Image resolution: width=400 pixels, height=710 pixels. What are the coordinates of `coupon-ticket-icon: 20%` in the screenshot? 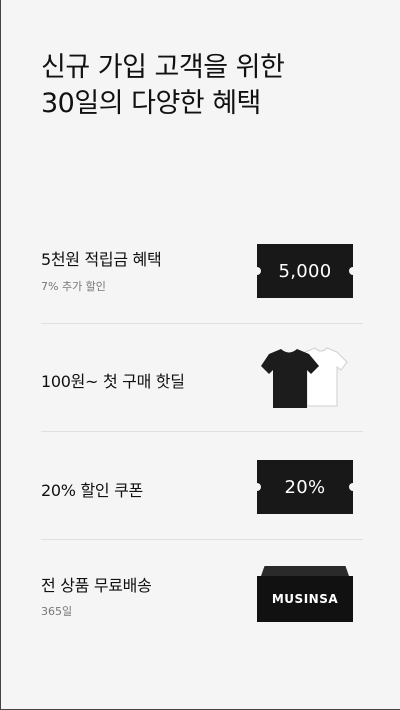 It's located at (305, 487).